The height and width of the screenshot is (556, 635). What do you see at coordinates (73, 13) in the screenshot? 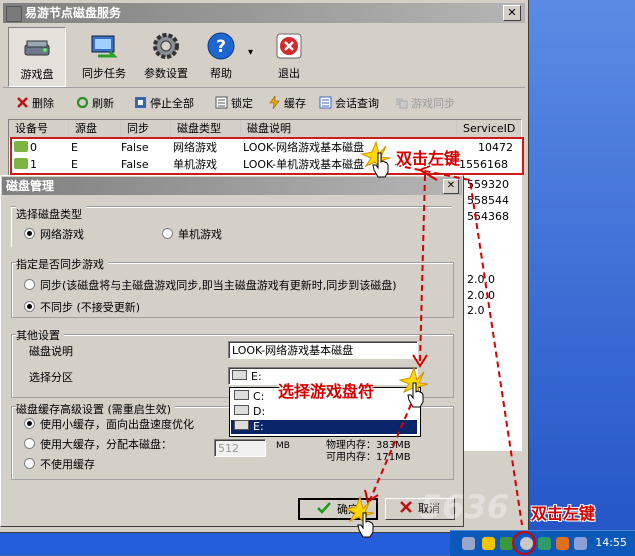
I see `main-window-title: 易游节点磁盘服务` at bounding box center [73, 13].